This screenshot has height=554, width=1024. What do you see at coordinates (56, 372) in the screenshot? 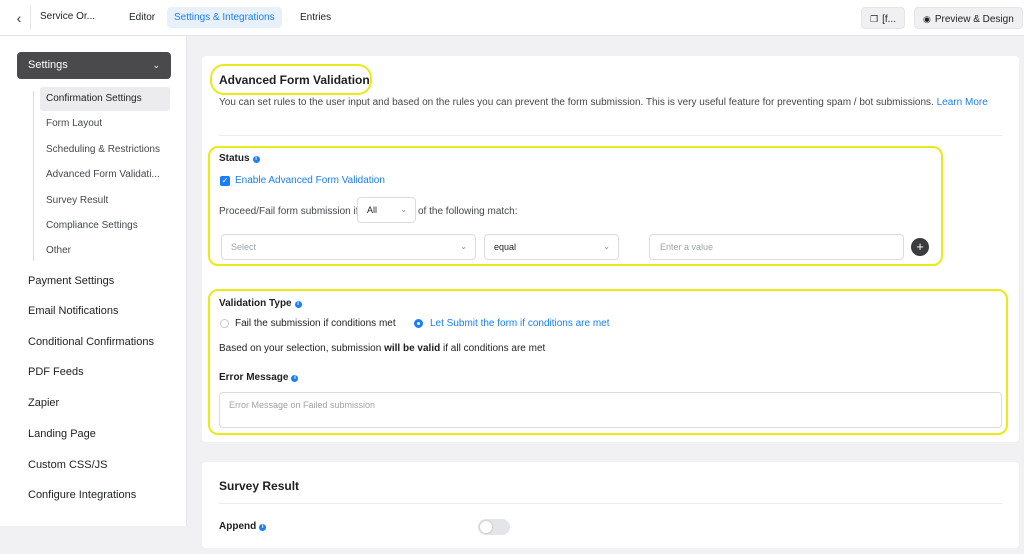
I see `sidebar-item-pdf-feeds: PDF Feeds` at bounding box center [56, 372].